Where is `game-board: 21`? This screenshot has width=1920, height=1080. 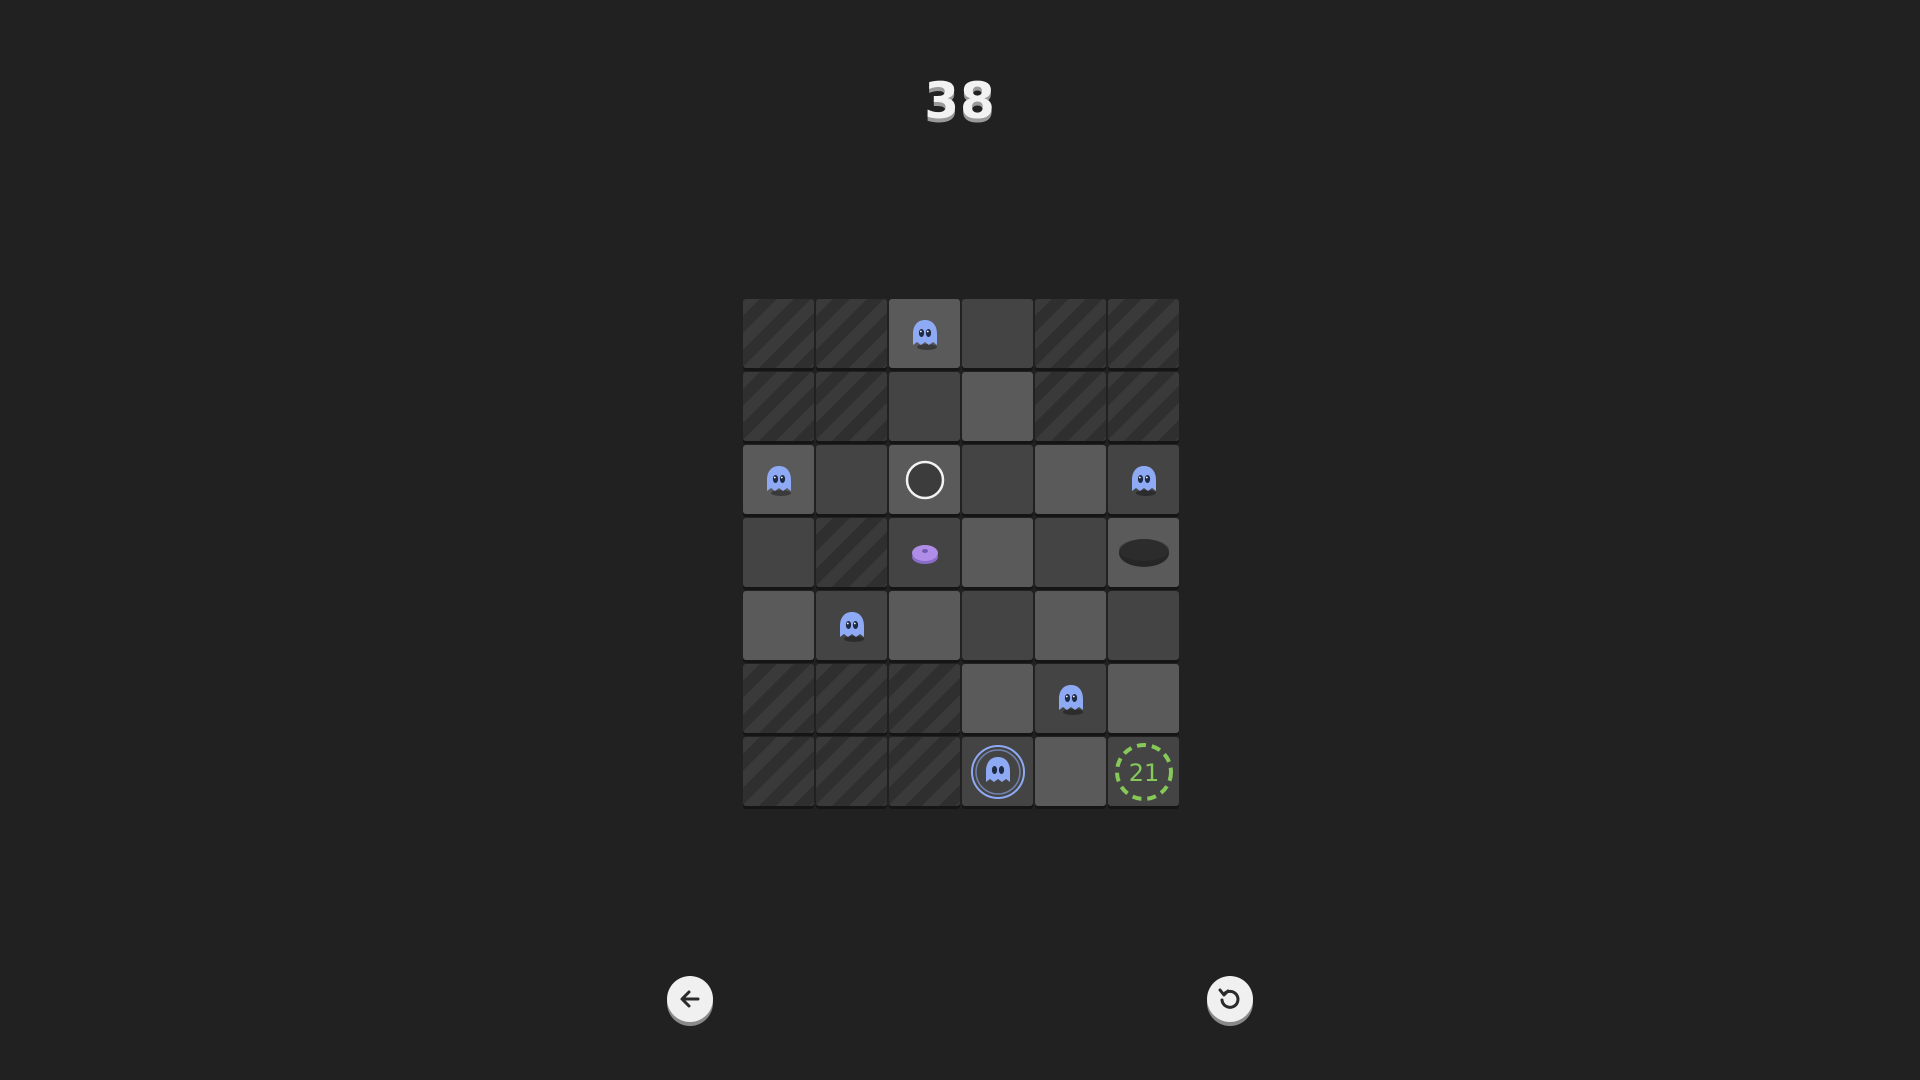 game-board: 21 is located at coordinates (962, 555).